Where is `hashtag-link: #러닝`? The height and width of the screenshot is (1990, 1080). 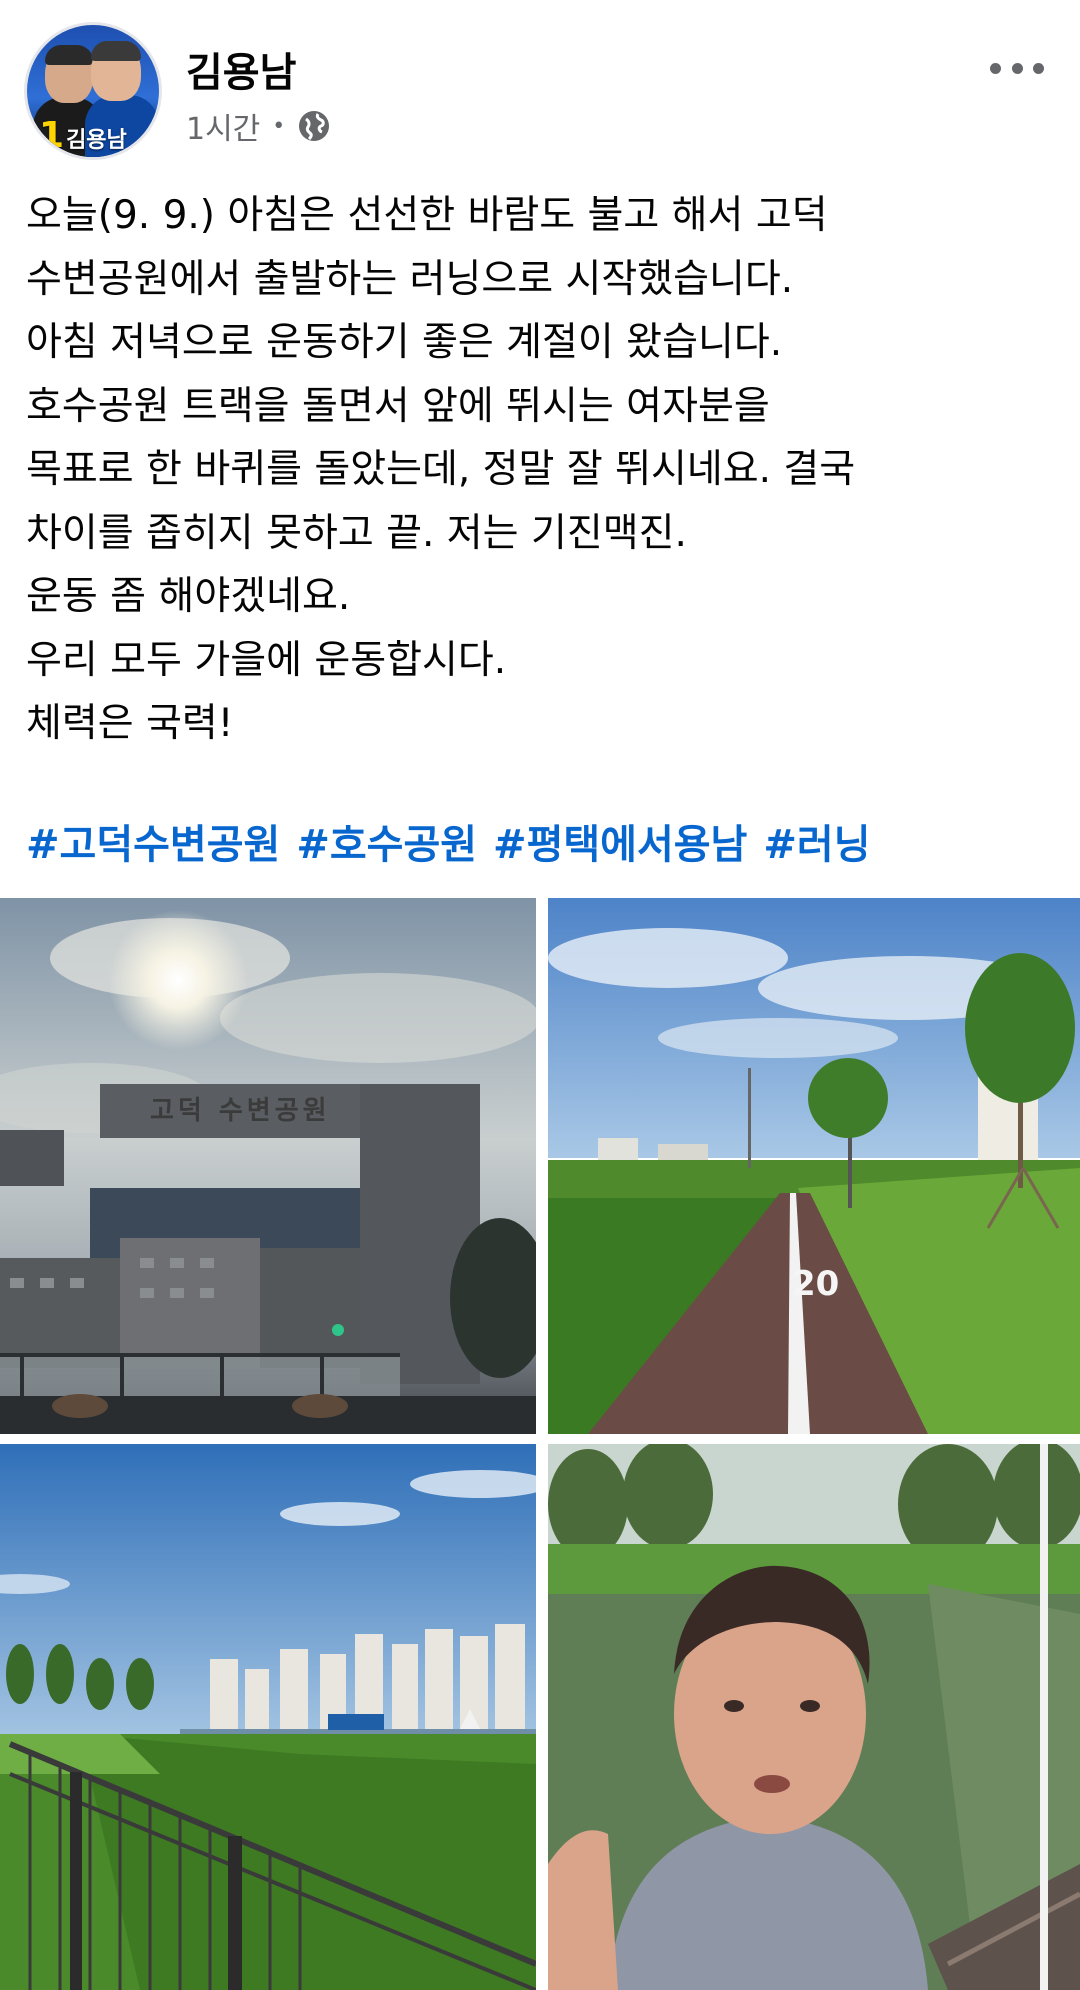 hashtag-link: #러닝 is located at coordinates (816, 841).